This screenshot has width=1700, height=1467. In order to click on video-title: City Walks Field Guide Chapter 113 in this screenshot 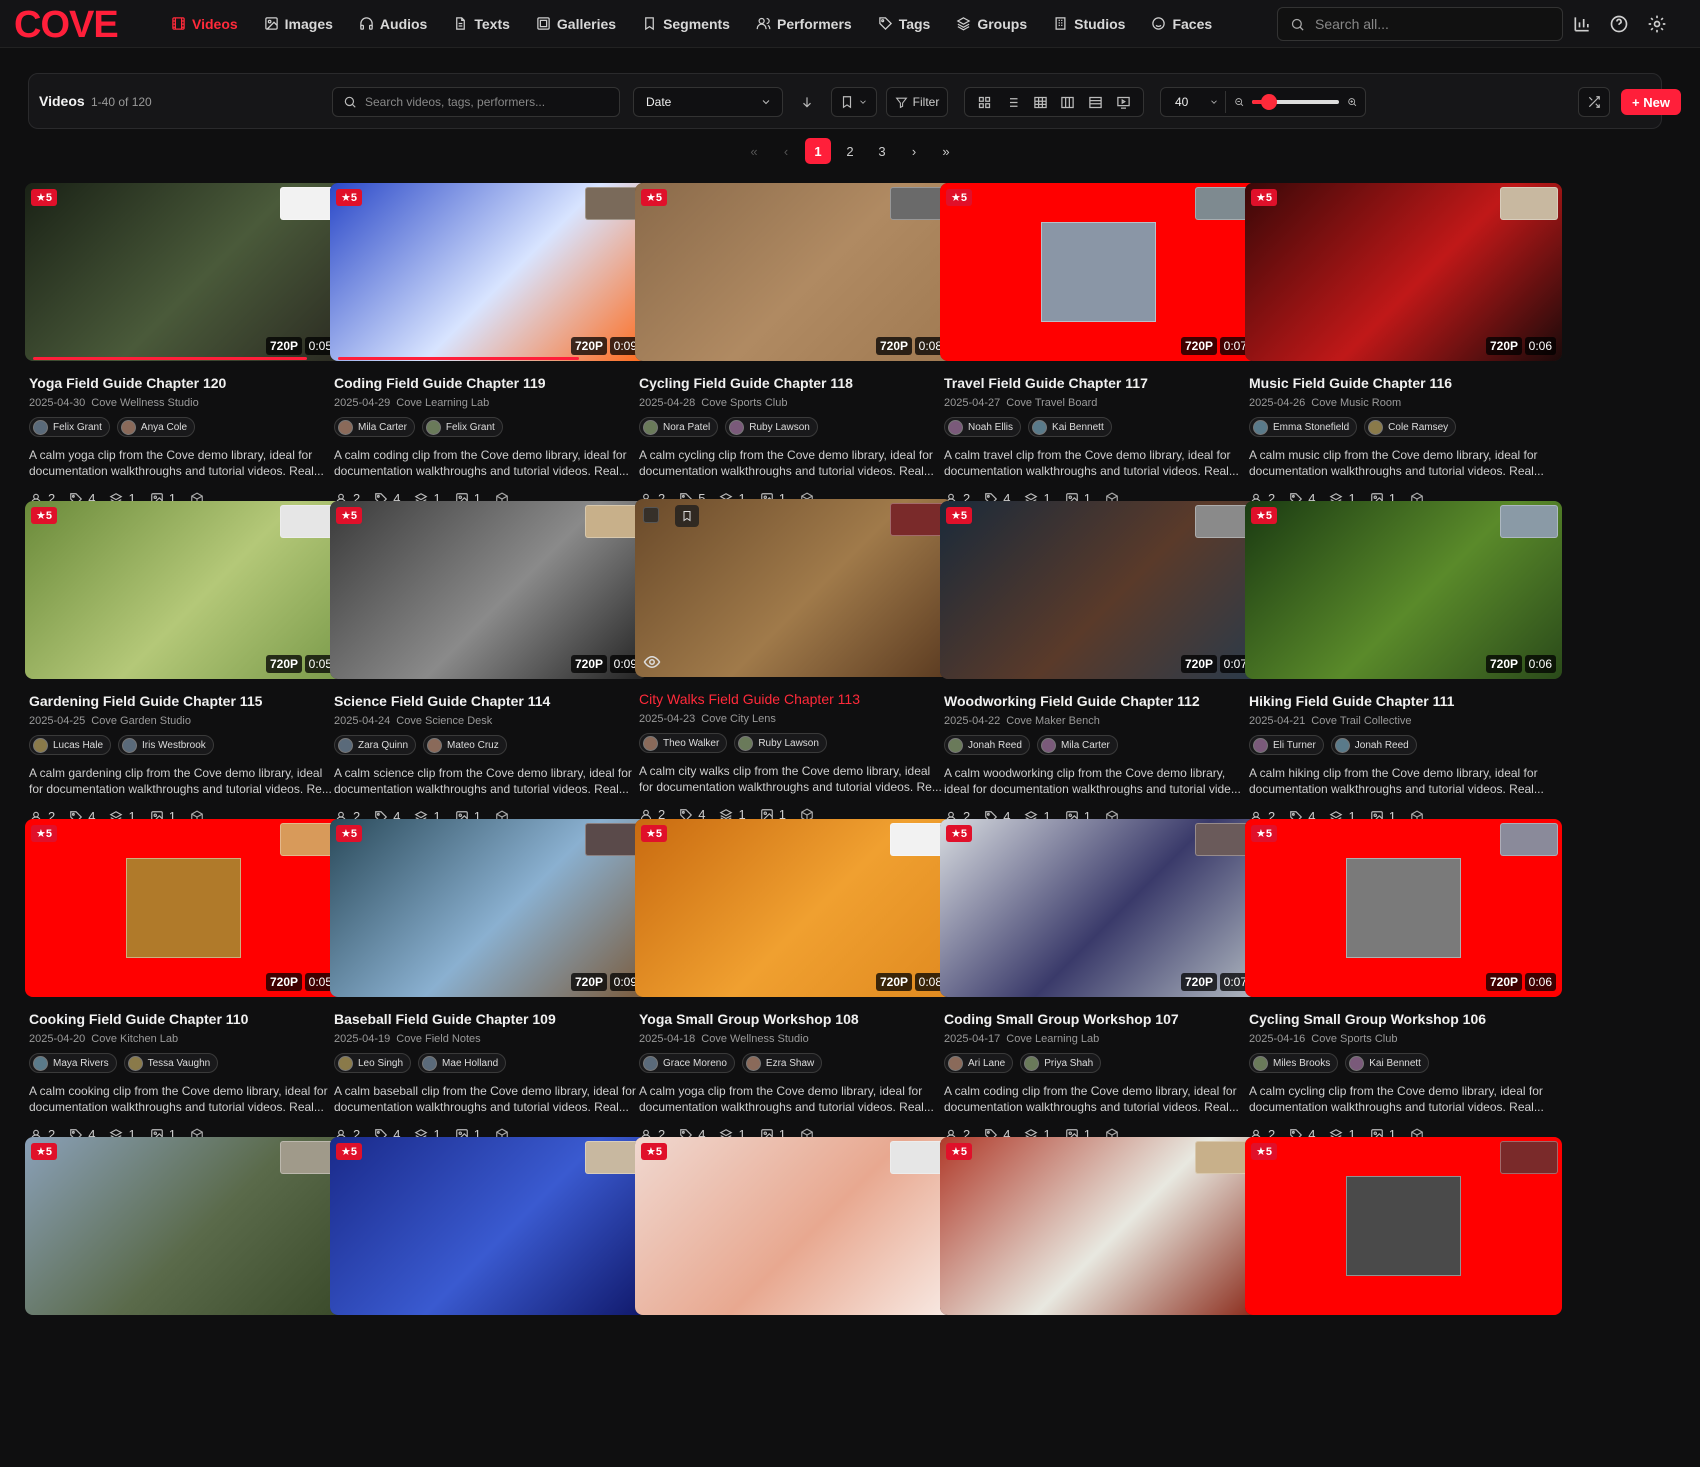, I will do `click(749, 699)`.